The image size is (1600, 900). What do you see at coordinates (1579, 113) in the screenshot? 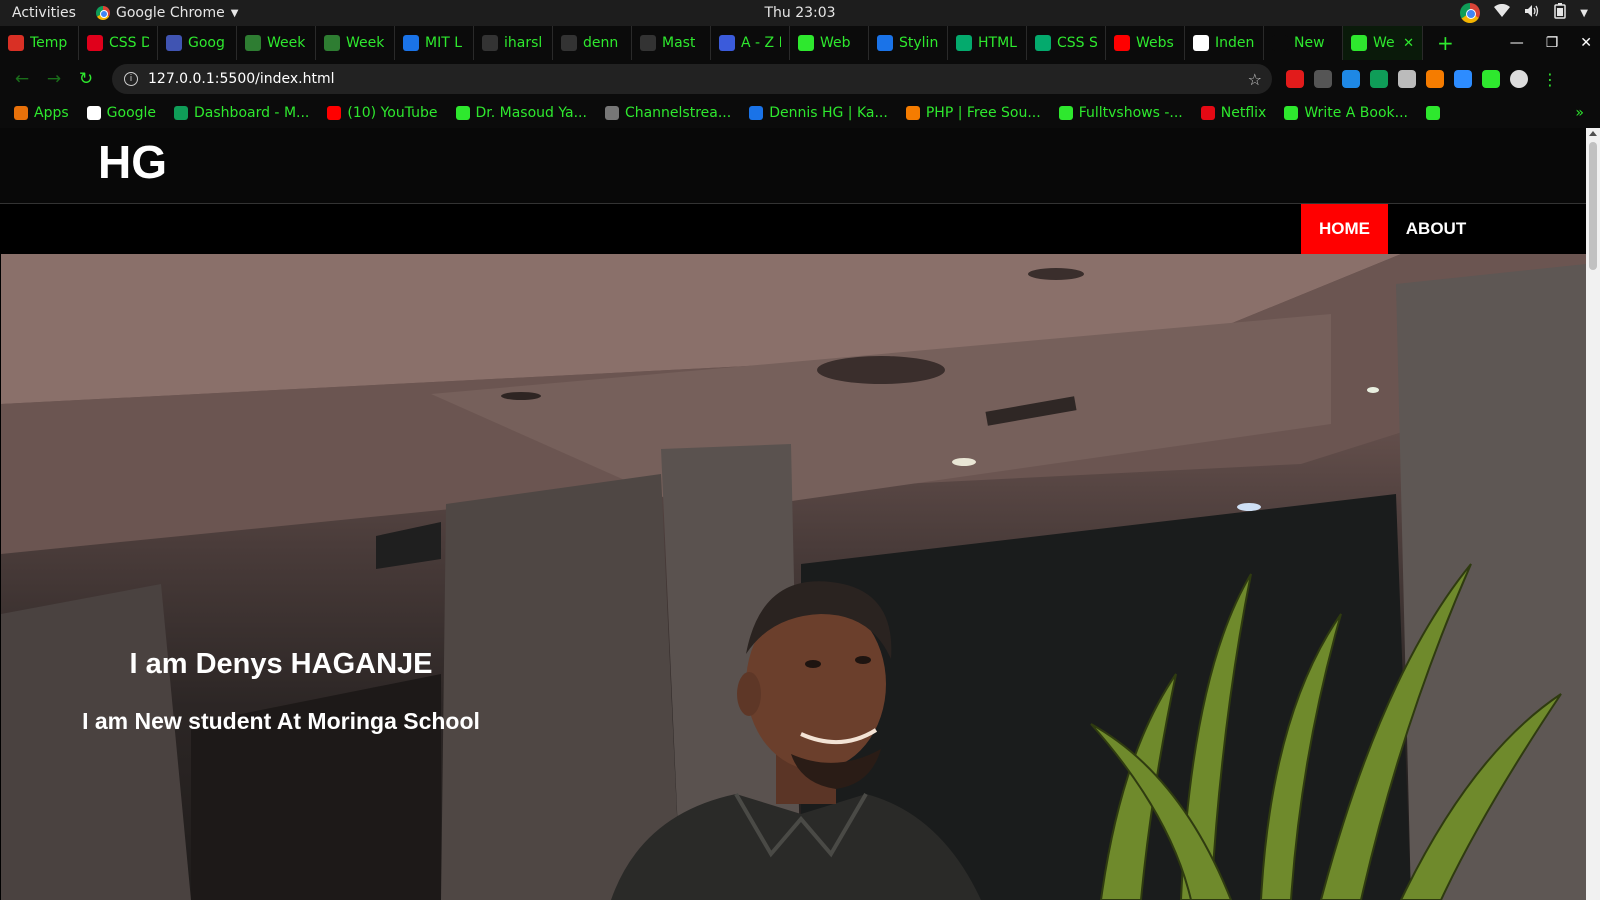
I see `bookmarks-overflow-button: »` at bounding box center [1579, 113].